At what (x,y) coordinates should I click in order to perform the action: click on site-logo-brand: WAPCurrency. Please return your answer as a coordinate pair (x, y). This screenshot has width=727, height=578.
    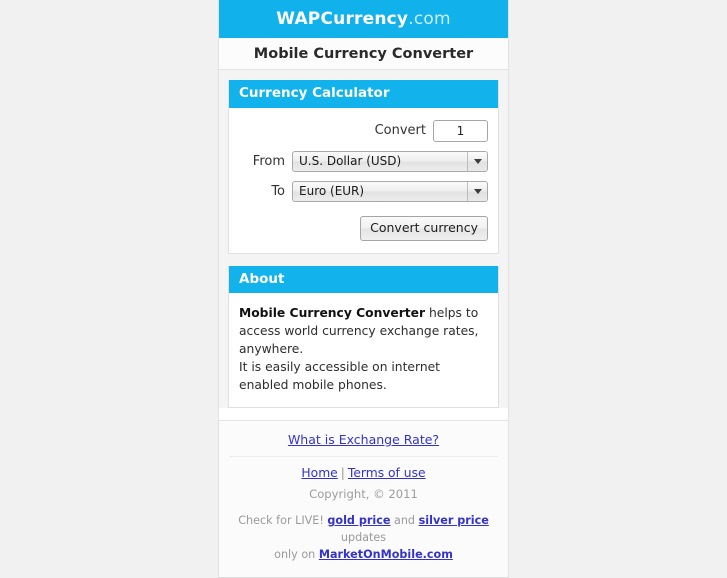
    Looking at the image, I should click on (342, 18).